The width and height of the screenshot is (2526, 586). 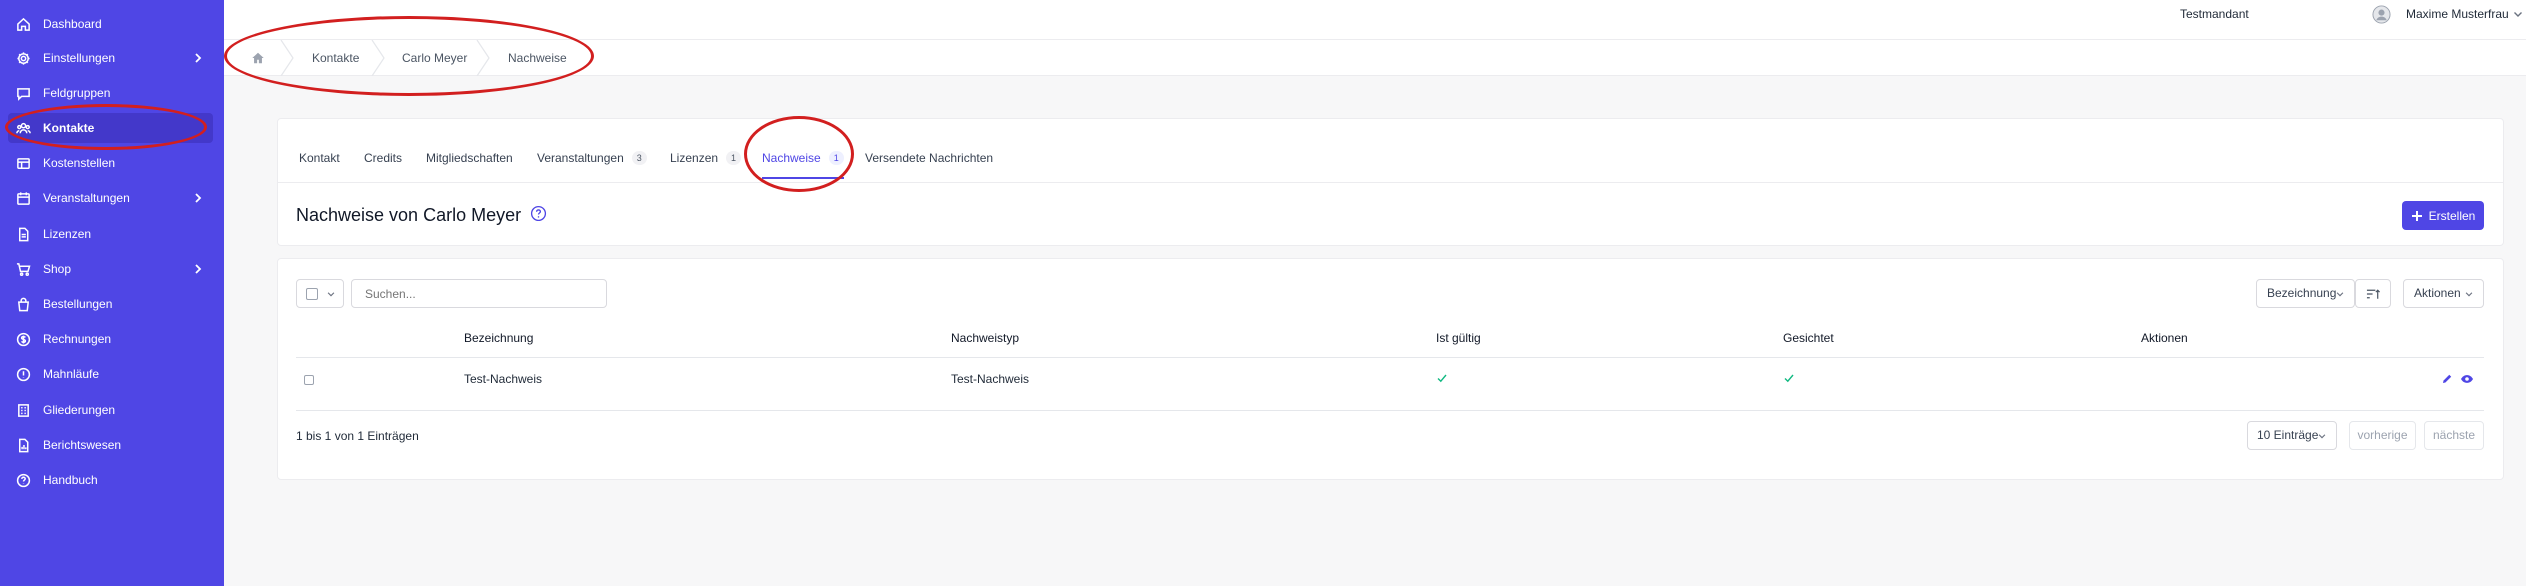 I want to click on alert-icon, so click(x=23, y=374).